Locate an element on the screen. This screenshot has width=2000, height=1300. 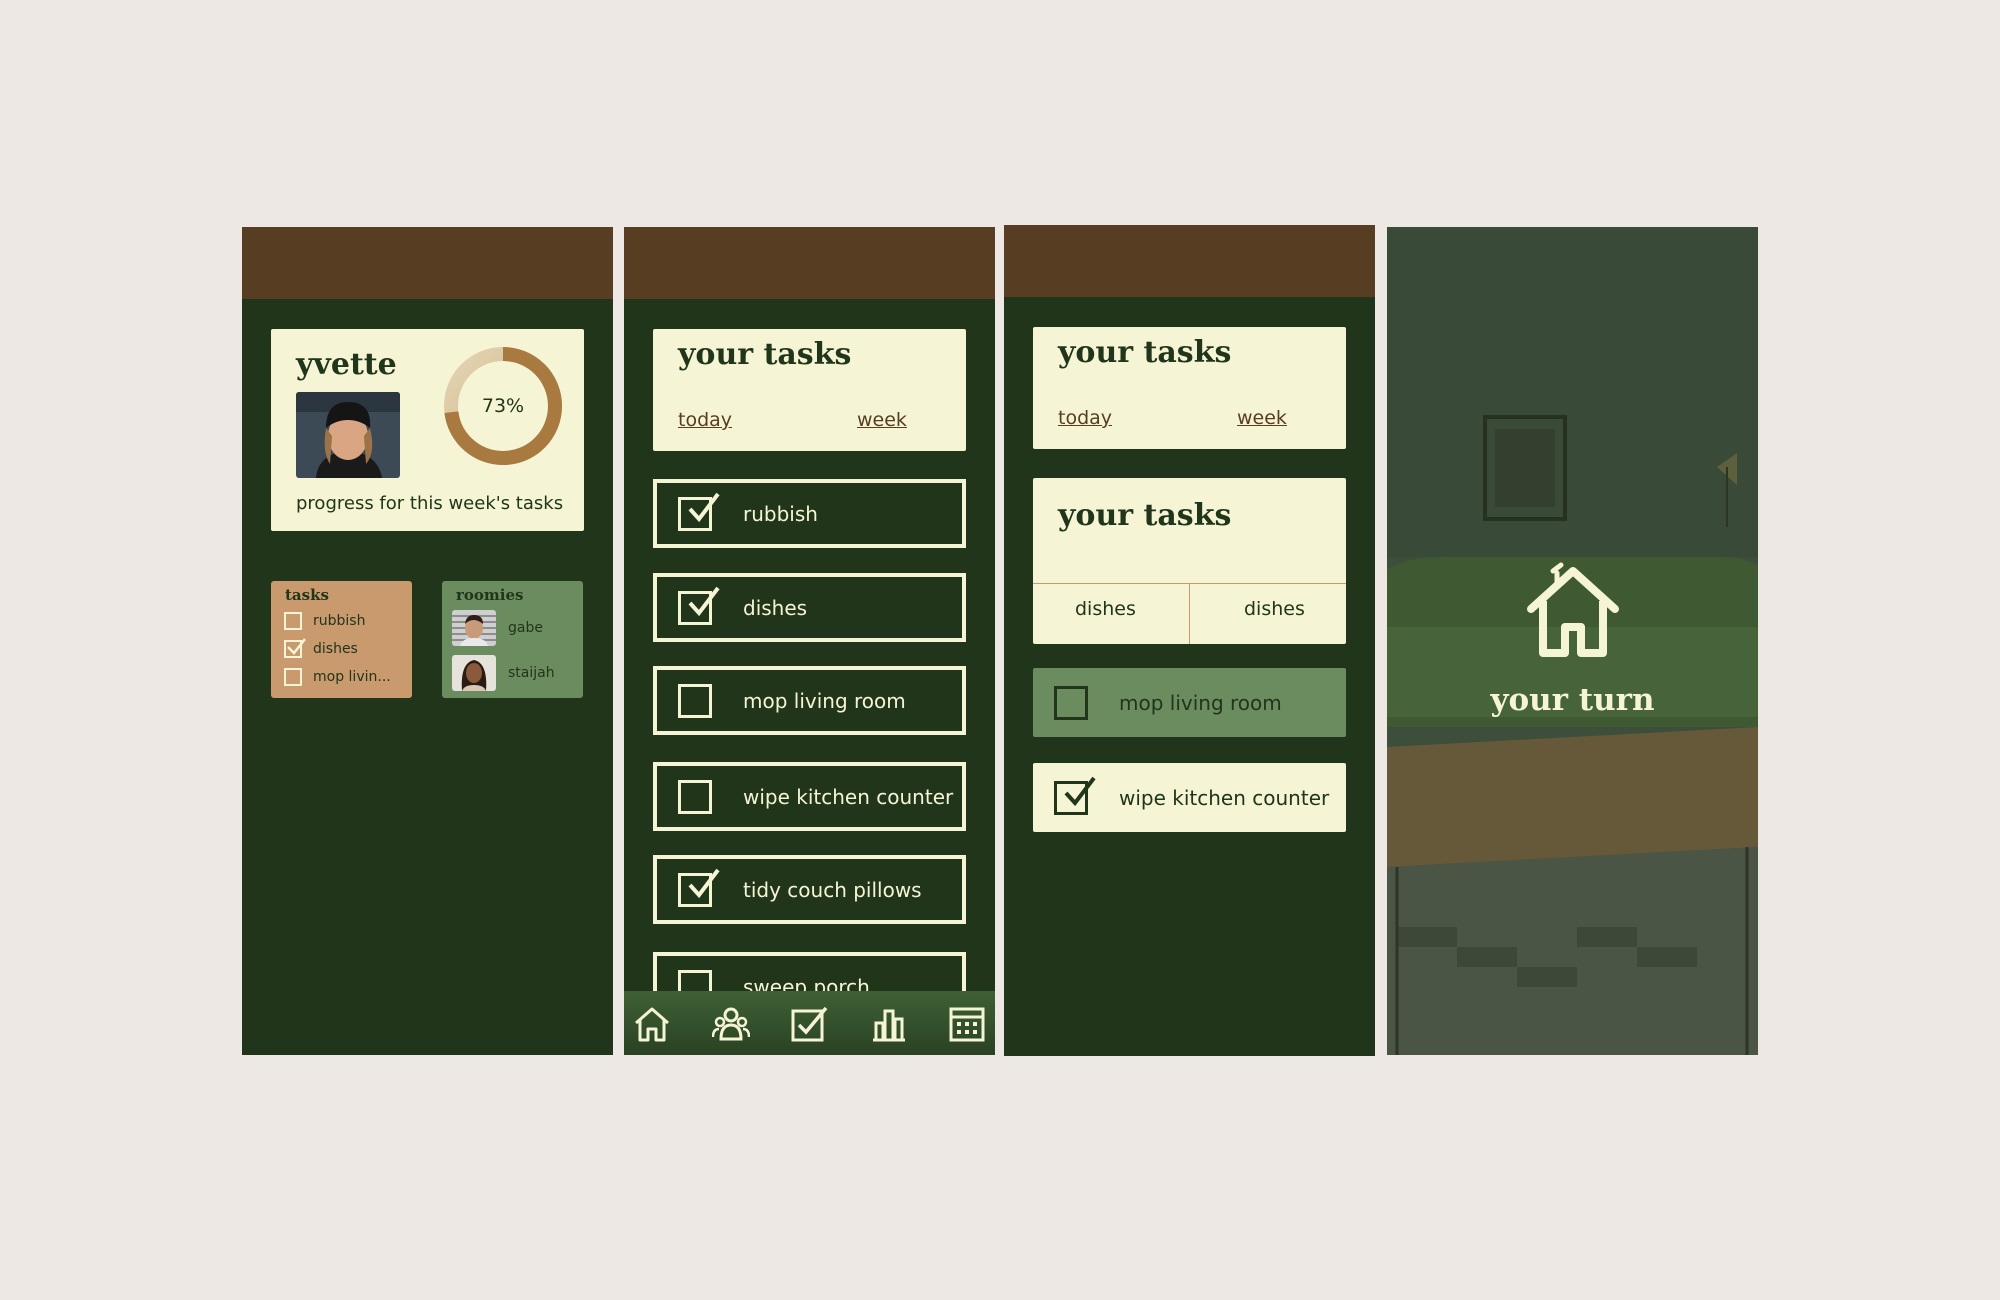
roomies-widget-title: roomies is located at coordinates (490, 595).